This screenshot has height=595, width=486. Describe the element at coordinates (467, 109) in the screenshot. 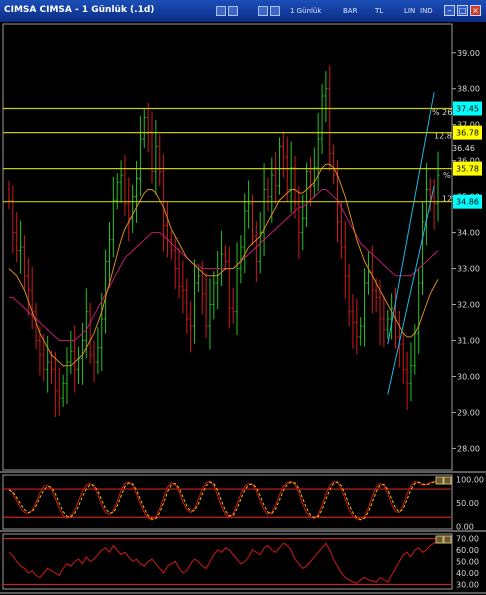

I see `level-label-0: 37.45` at that location.